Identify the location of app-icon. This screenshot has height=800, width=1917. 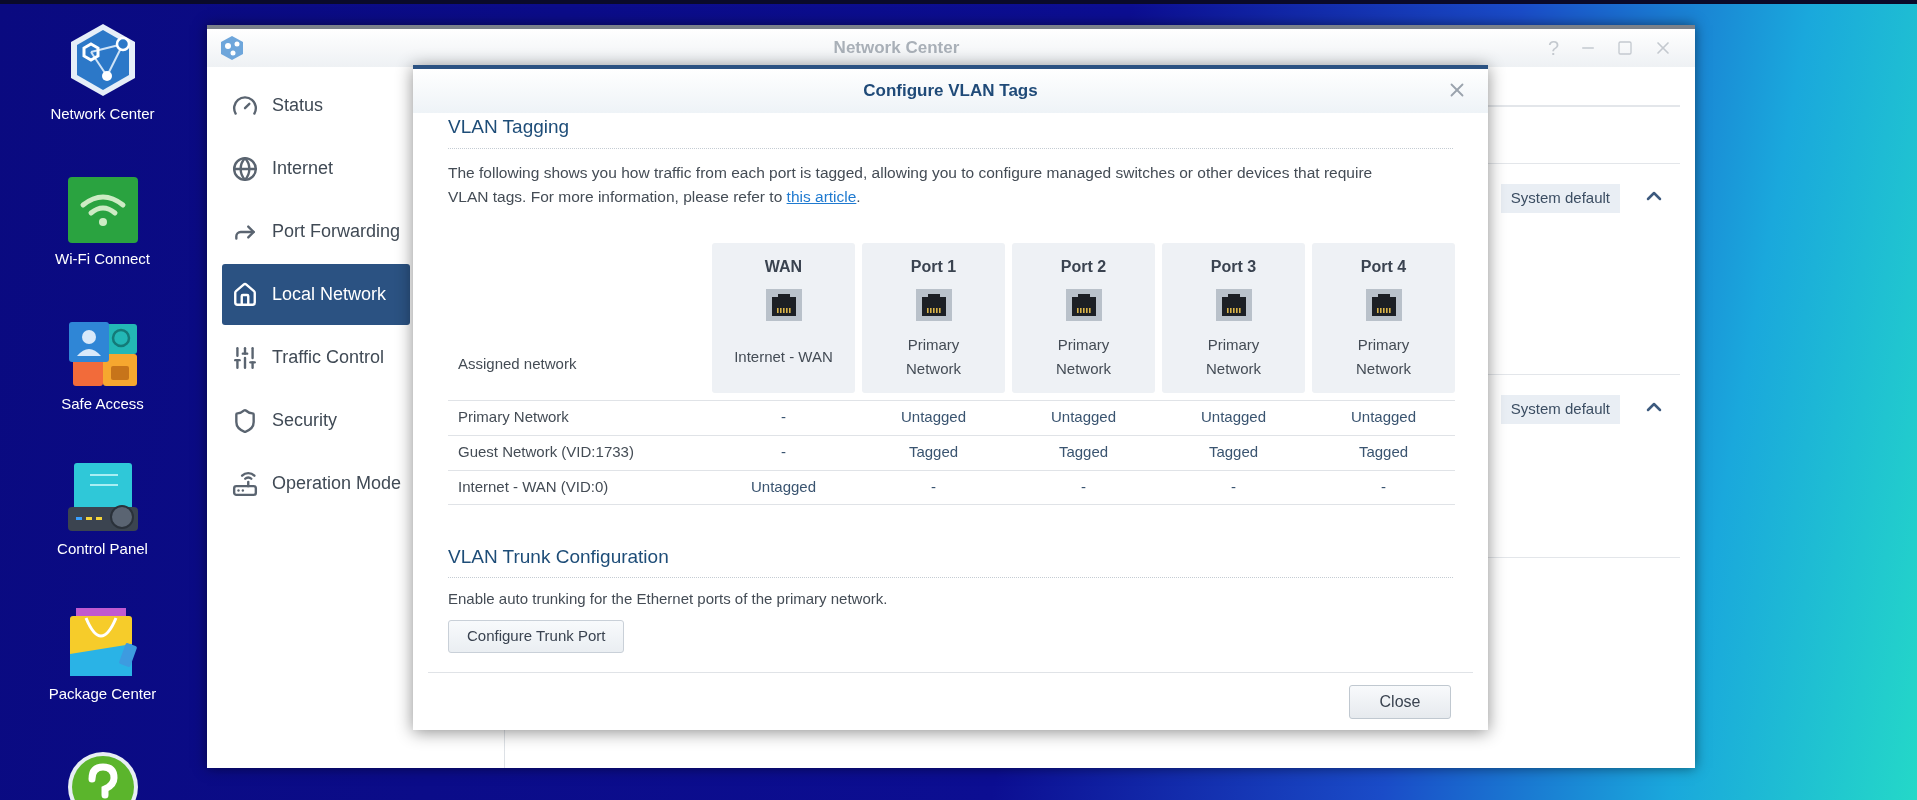
(232, 48).